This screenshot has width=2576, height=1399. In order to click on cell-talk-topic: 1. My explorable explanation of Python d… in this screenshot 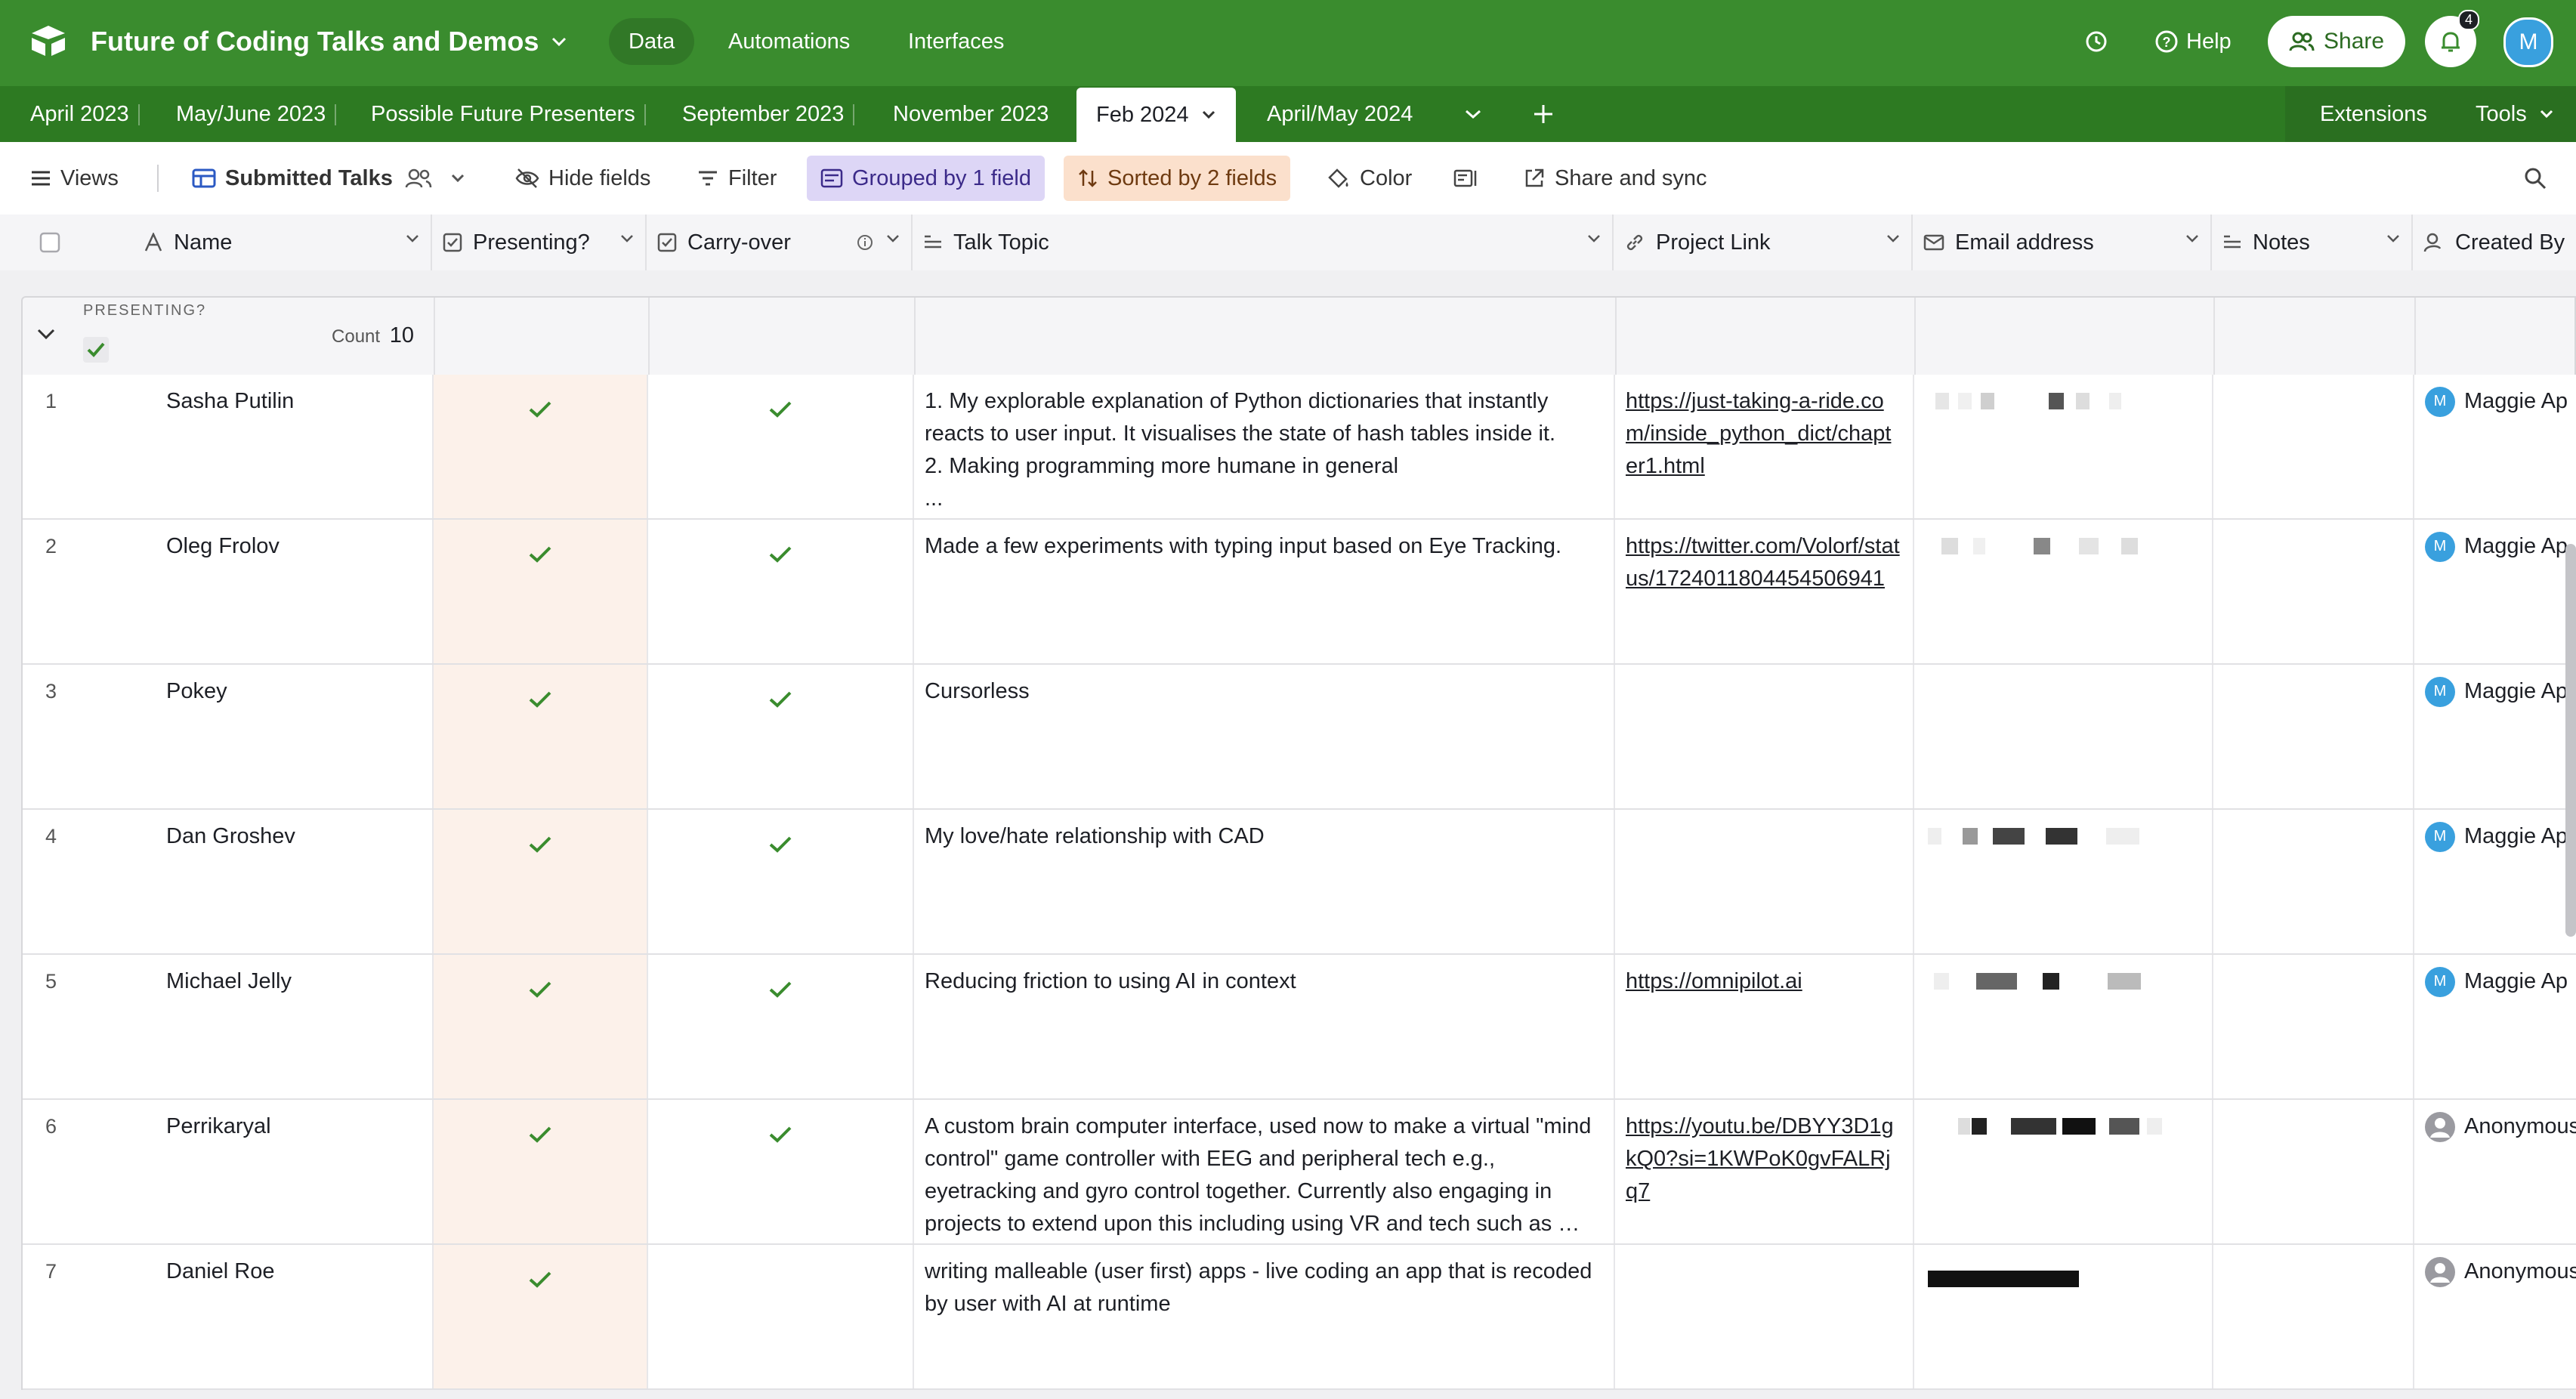, I will do `click(1264, 446)`.